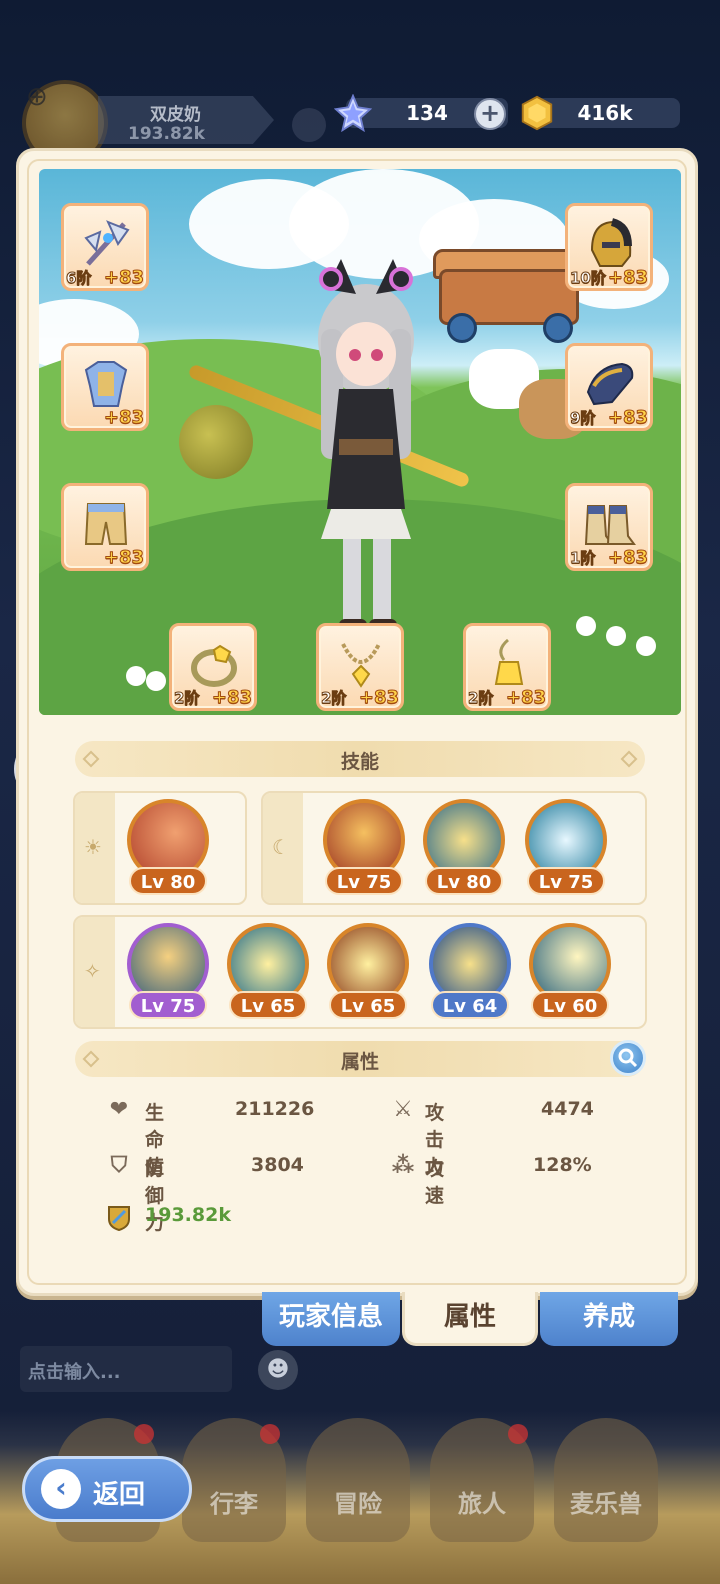 The width and height of the screenshot is (720, 1584). What do you see at coordinates (278, 1370) in the screenshot?
I see `emoji-button: ☻` at bounding box center [278, 1370].